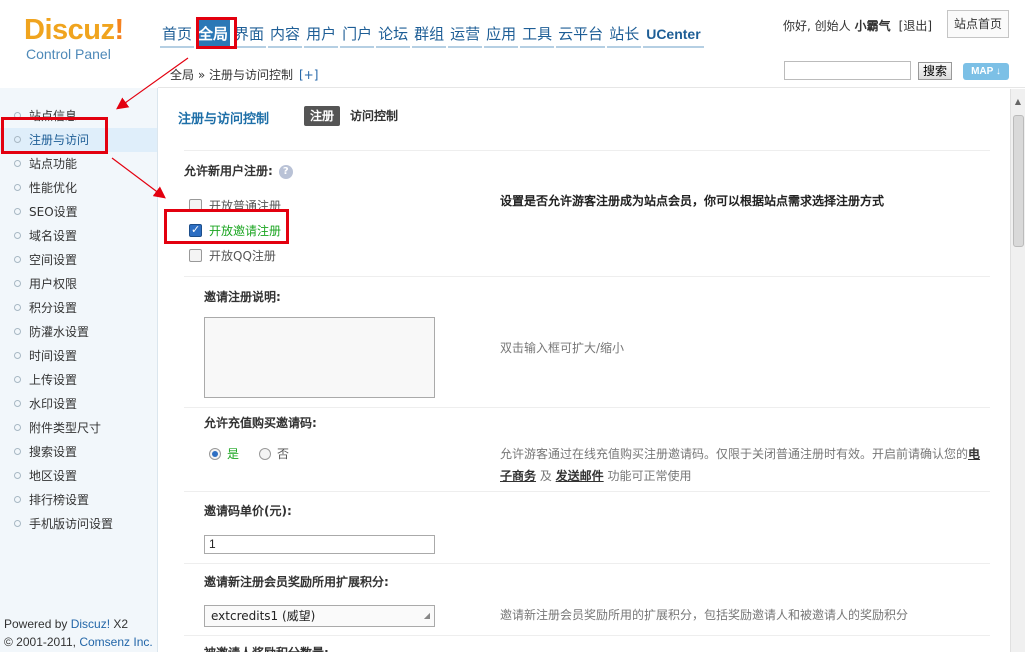 The width and height of the screenshot is (1025, 652). What do you see at coordinates (78, 260) in the screenshot?
I see `sidebar-item-space: 空间设置` at bounding box center [78, 260].